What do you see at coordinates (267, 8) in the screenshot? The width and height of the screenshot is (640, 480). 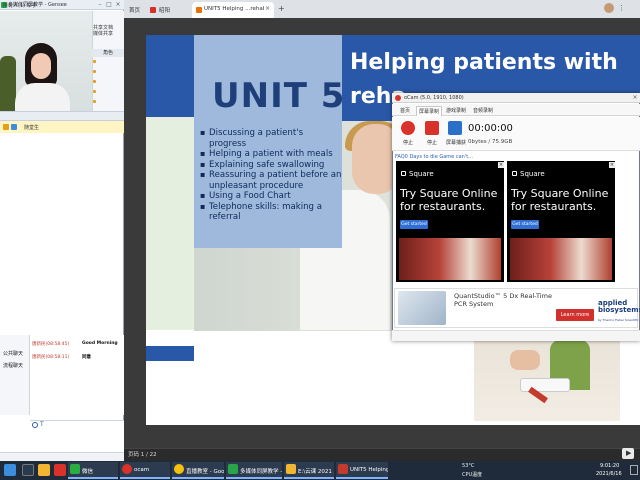 I see `tab-close-icon: ×` at bounding box center [267, 8].